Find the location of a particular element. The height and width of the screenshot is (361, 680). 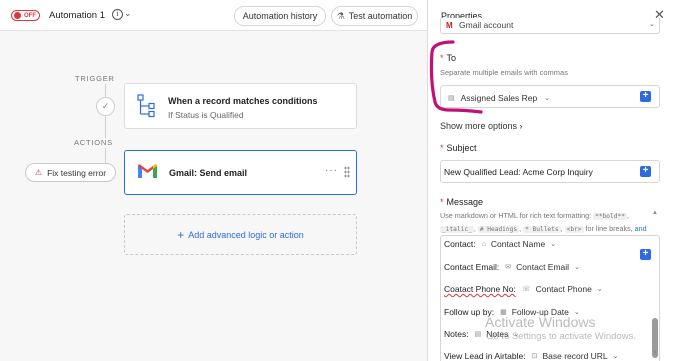

contact-email-token: ✉ Contact Email ⌄ is located at coordinates (542, 267).